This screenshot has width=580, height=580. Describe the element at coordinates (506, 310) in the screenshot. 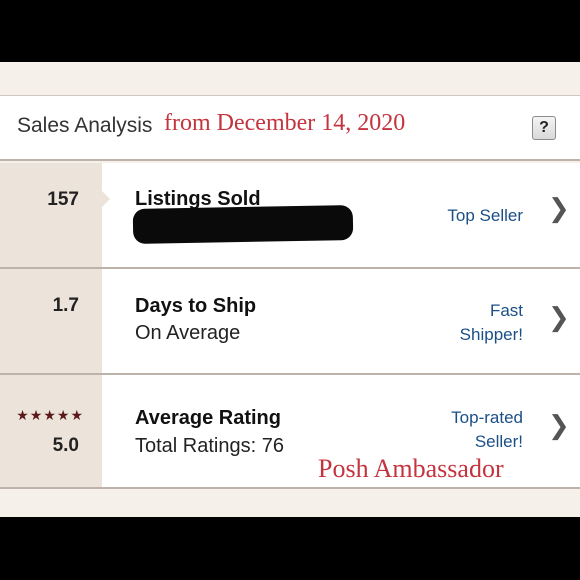

I see `badge-line: Fast` at that location.